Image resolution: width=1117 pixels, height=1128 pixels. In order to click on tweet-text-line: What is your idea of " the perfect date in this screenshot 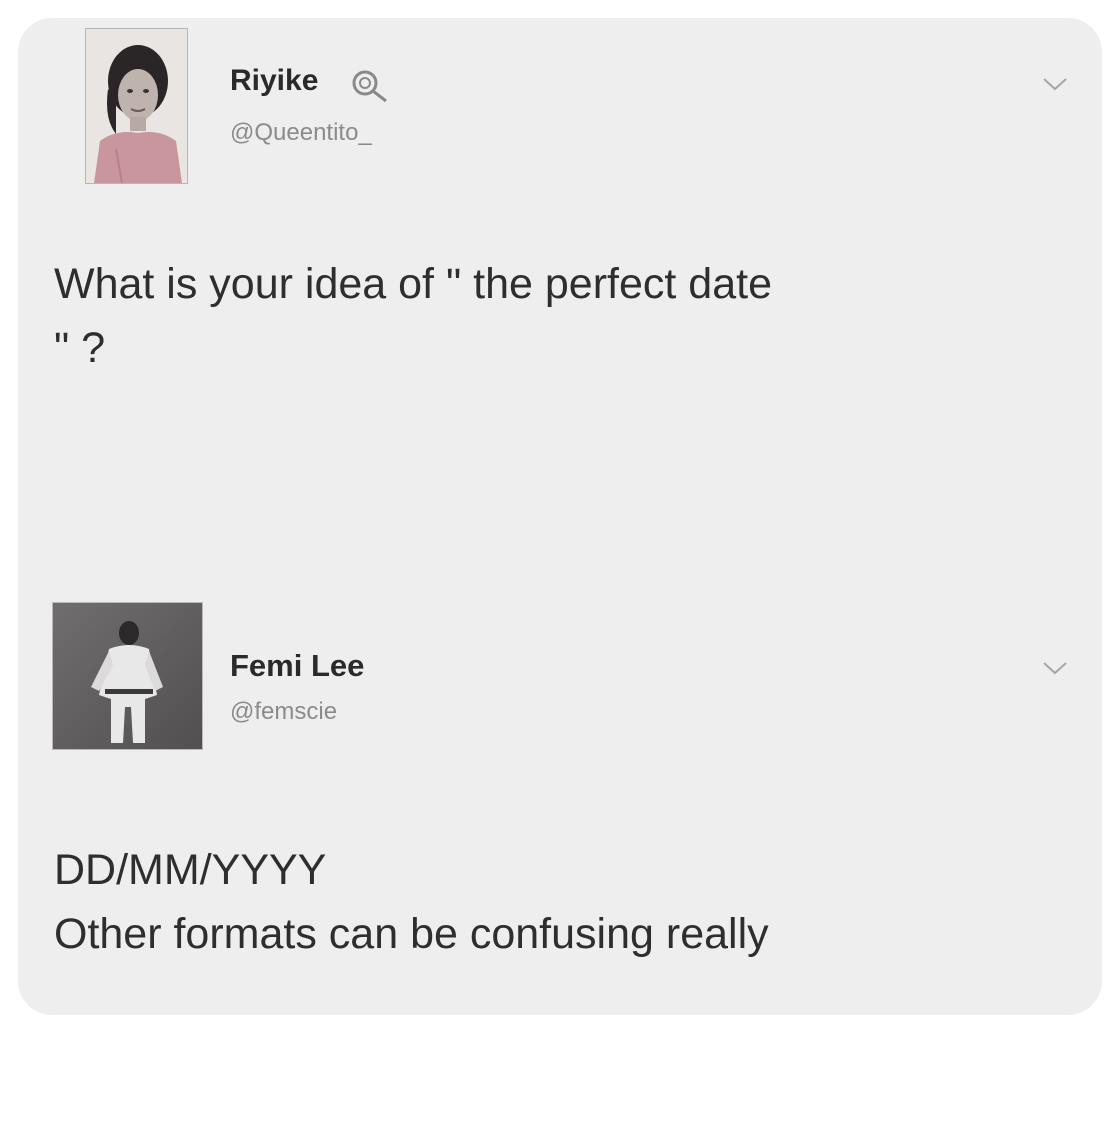, I will do `click(413, 284)`.